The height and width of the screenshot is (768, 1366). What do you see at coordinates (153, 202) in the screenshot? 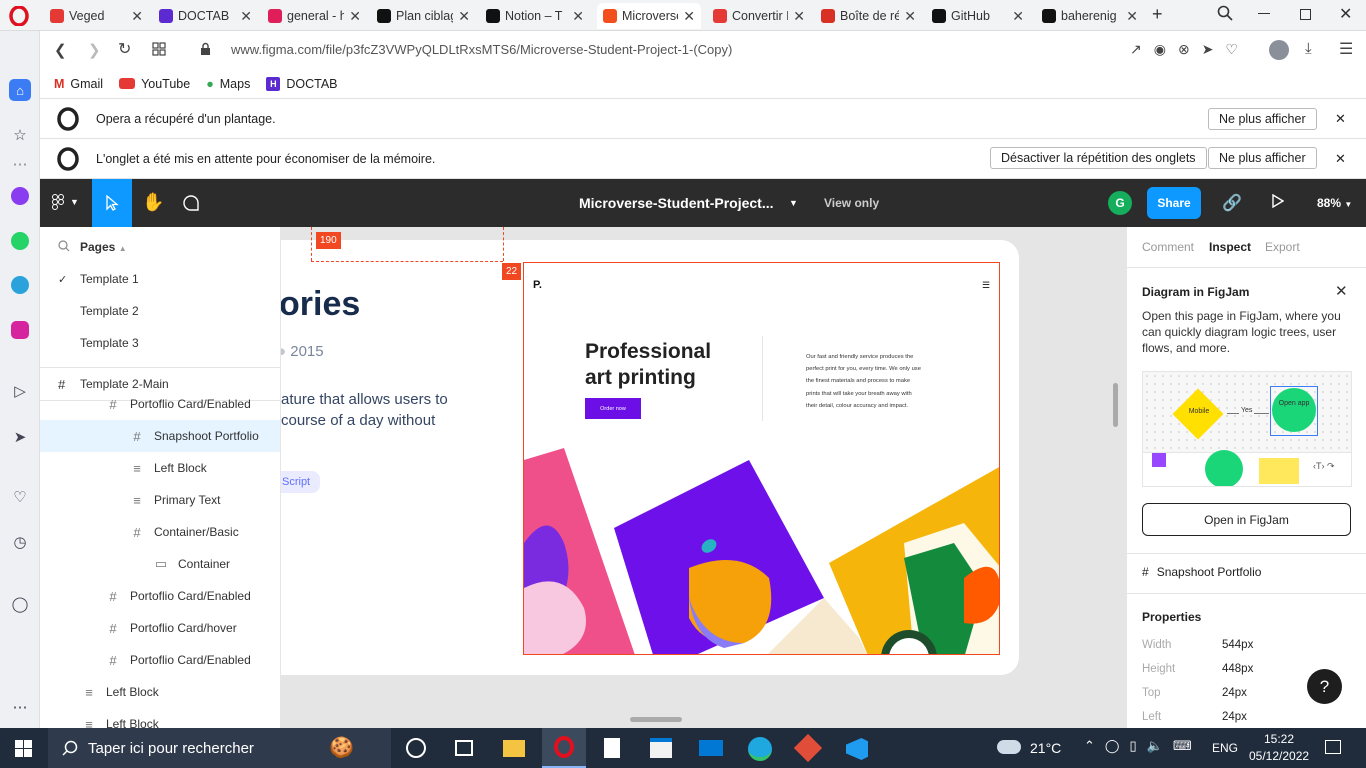
I see `hand-tool-icon: ✋` at bounding box center [153, 202].